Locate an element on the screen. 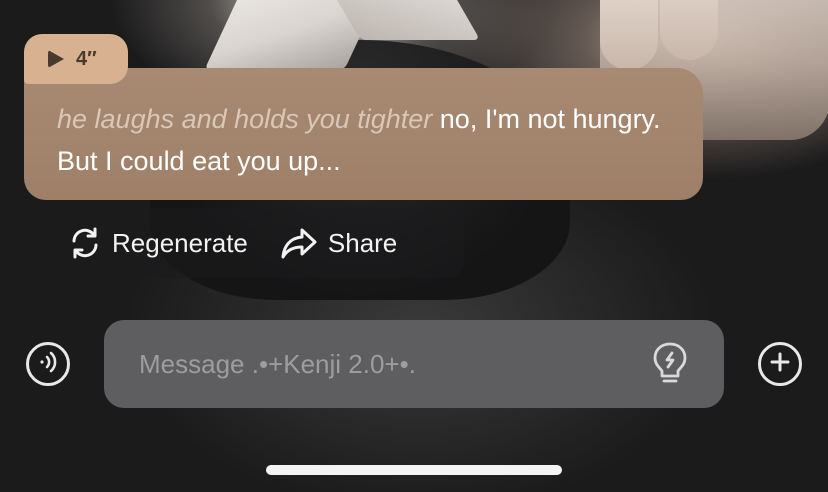  play-icon is located at coordinates (56, 59).